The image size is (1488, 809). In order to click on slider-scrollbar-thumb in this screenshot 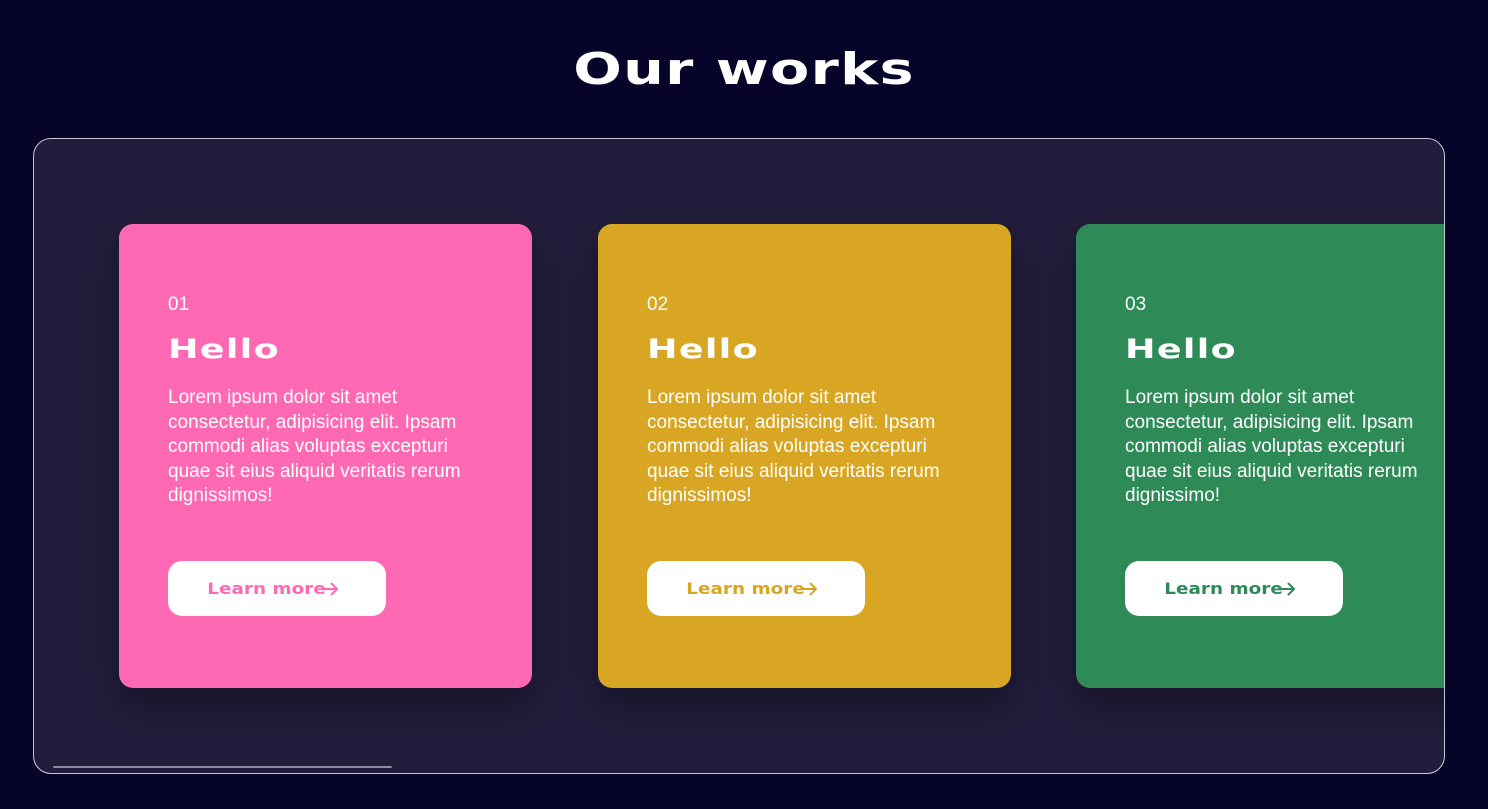, I will do `click(222, 767)`.